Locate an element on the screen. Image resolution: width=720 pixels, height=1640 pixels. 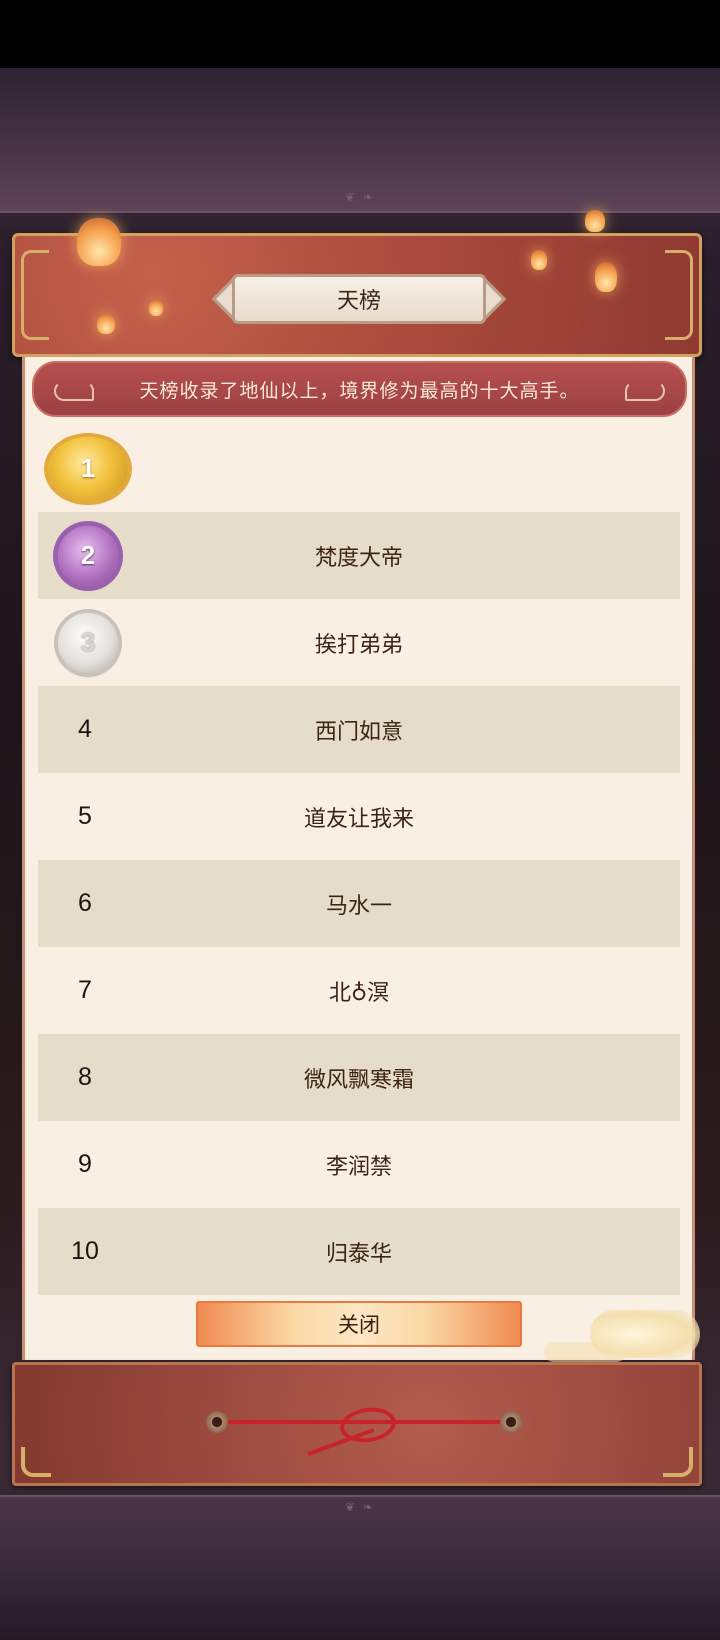
bottom-ornament-icon: ❦ ❧ is located at coordinates (360, 1507).